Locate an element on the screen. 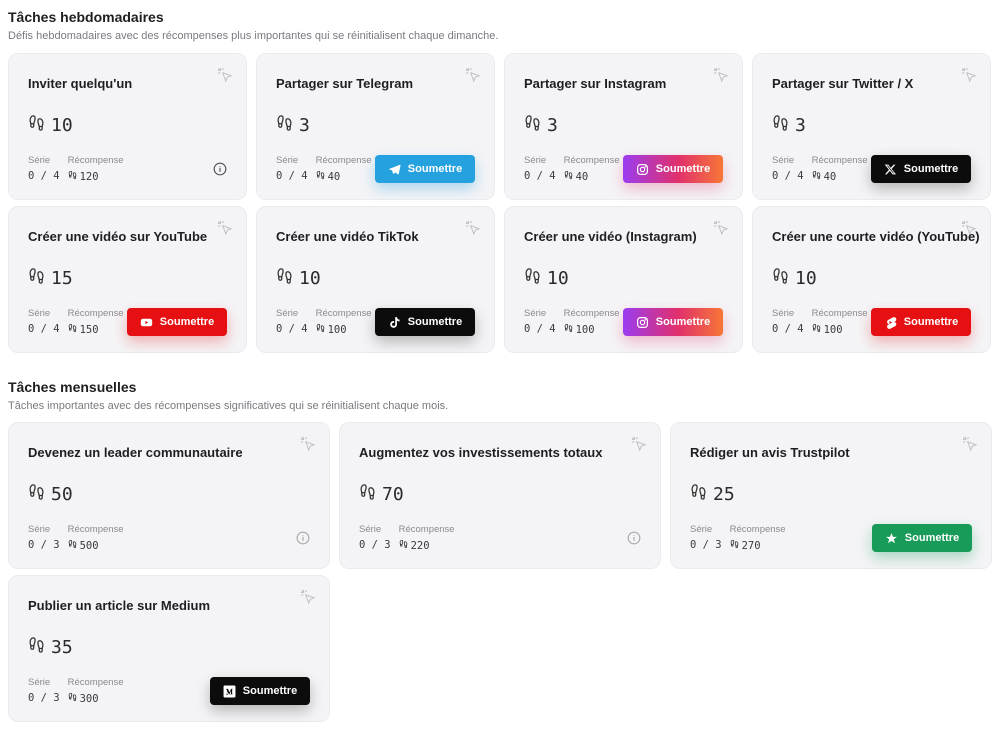 The width and height of the screenshot is (1000, 733). task-stats: Série 0 / 4 Récompense 40 is located at coordinates (820, 169).